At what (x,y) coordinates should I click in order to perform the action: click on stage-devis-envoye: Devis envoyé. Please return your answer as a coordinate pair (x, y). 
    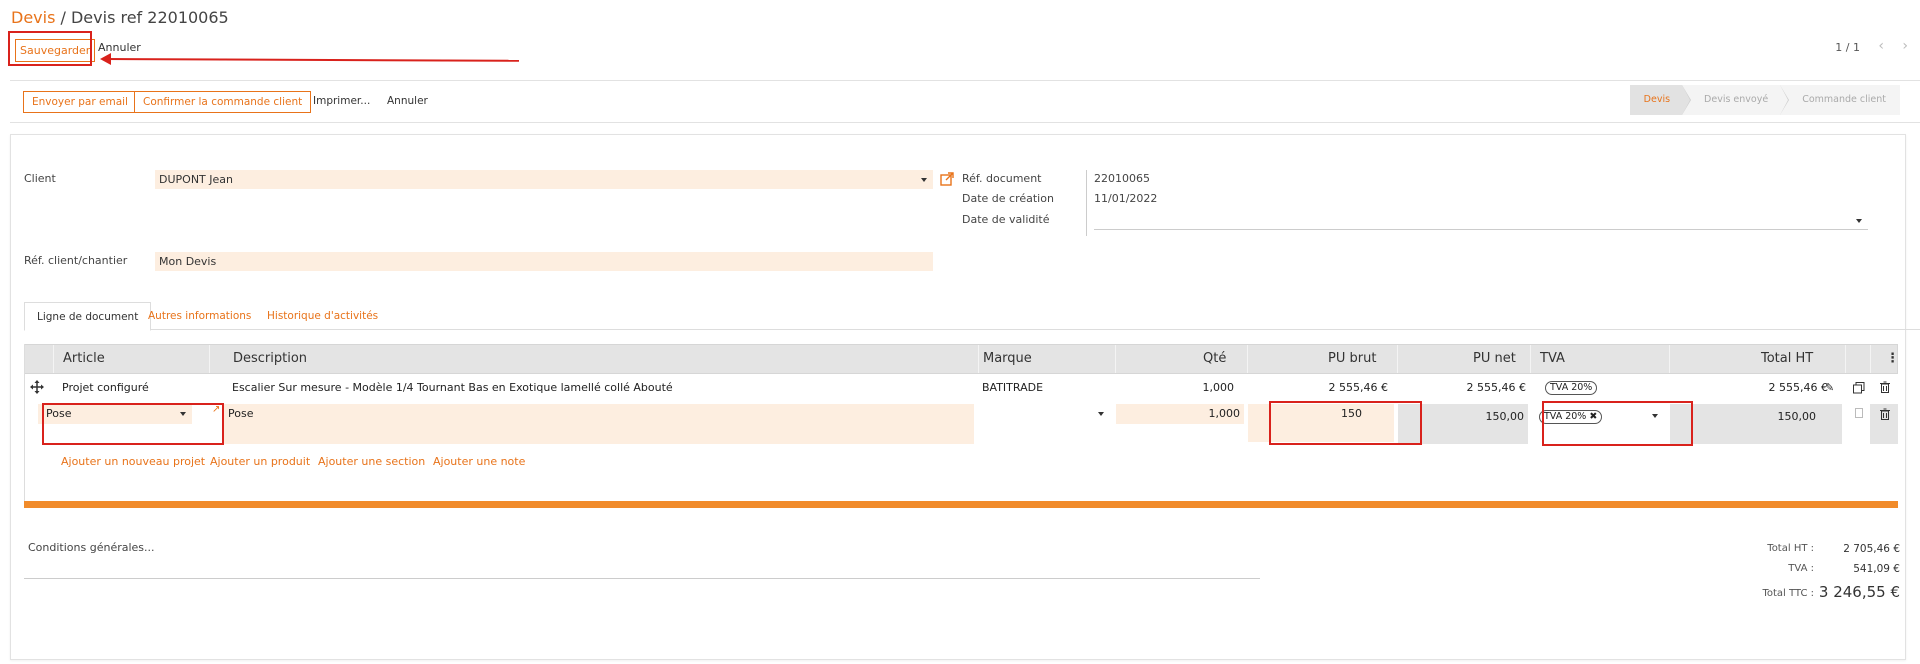
    Looking at the image, I should click on (1736, 100).